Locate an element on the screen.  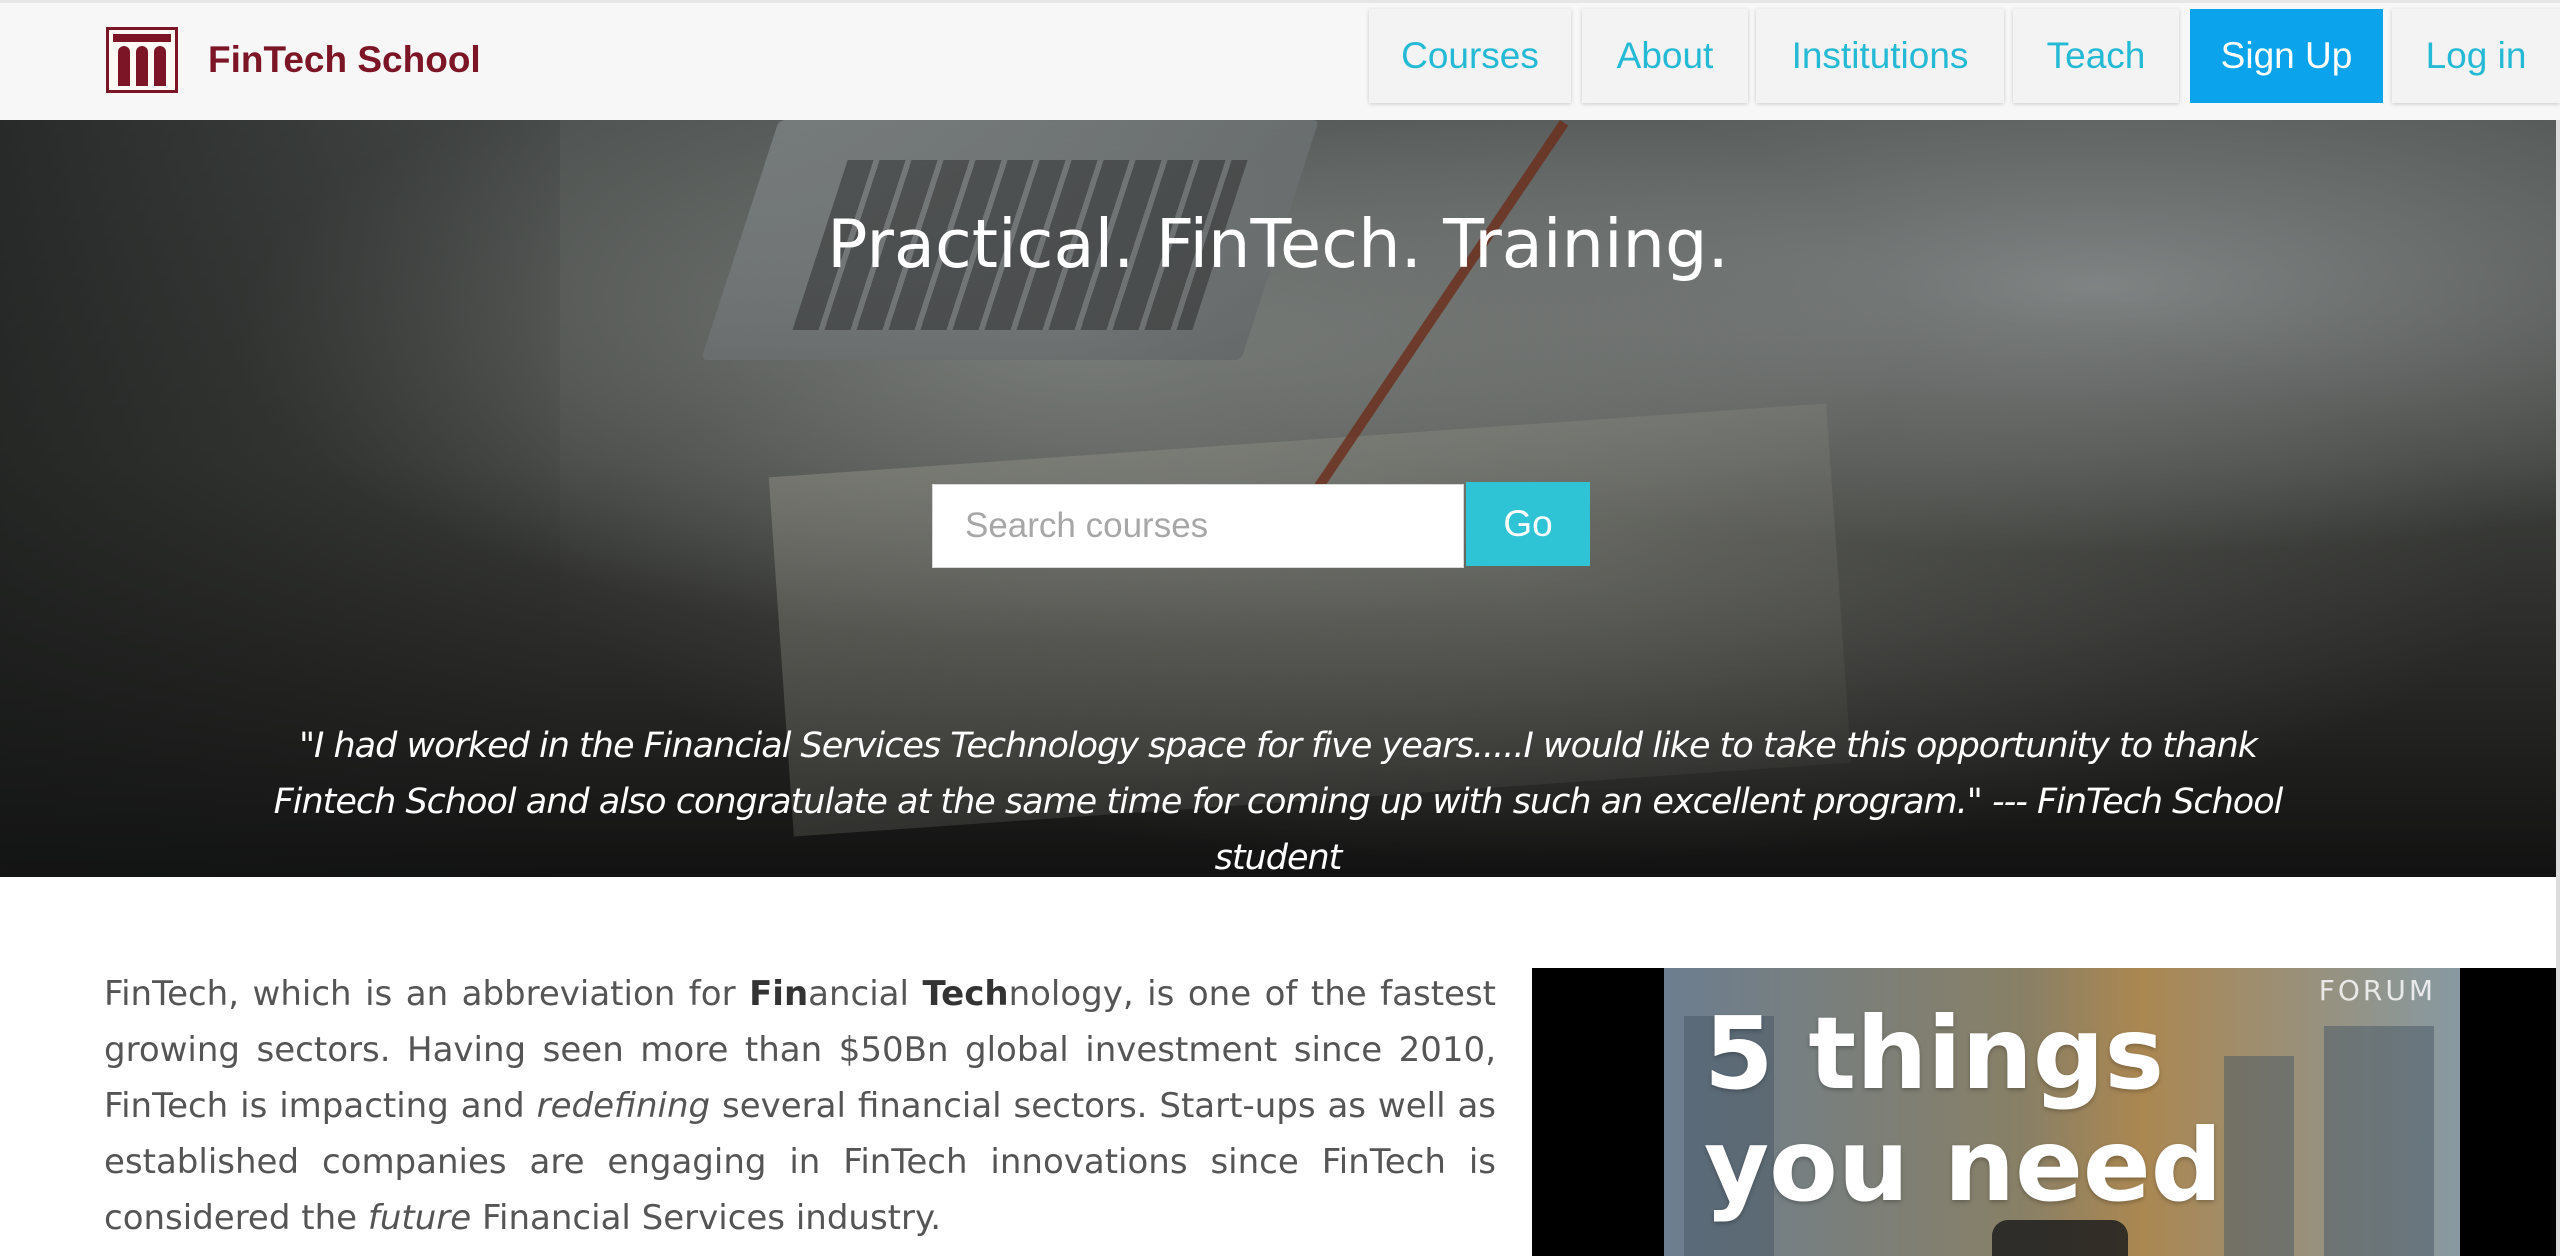
intro-text: FinTech, which is an abbreviation for is located at coordinates (427, 994).